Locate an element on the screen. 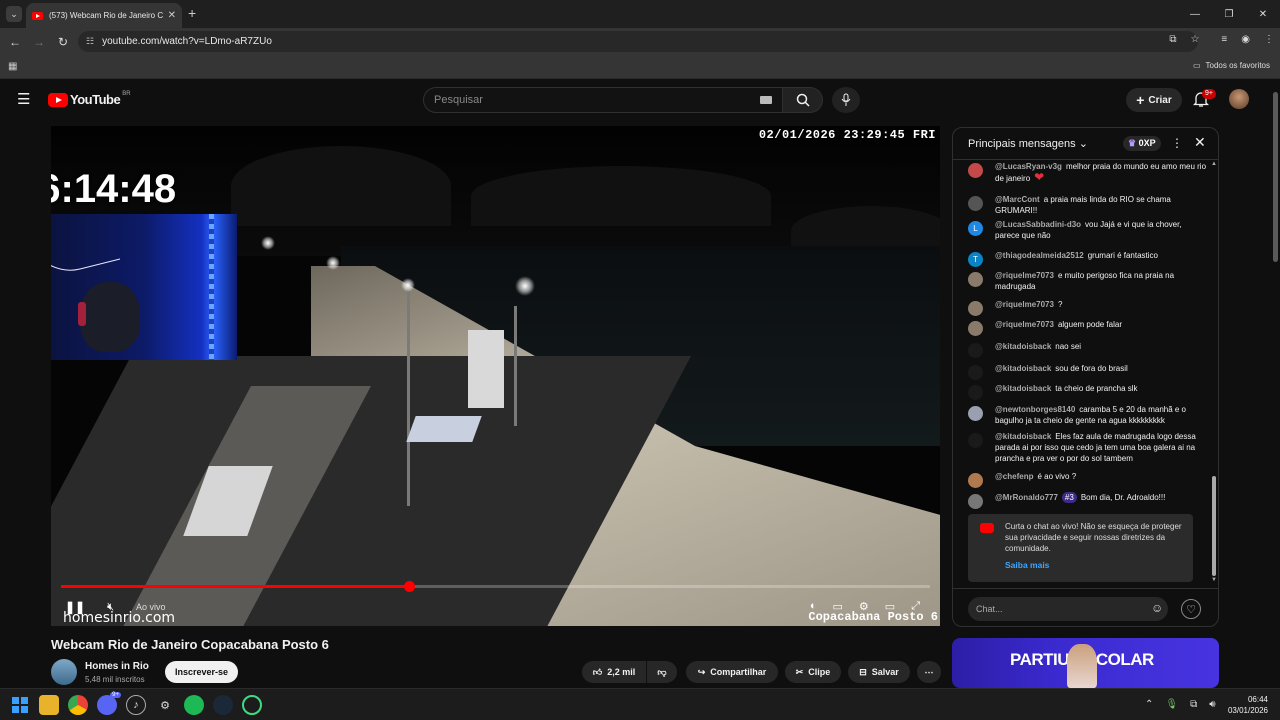 The image size is (1280, 720). reload-icon: ↻ is located at coordinates (63, 42).